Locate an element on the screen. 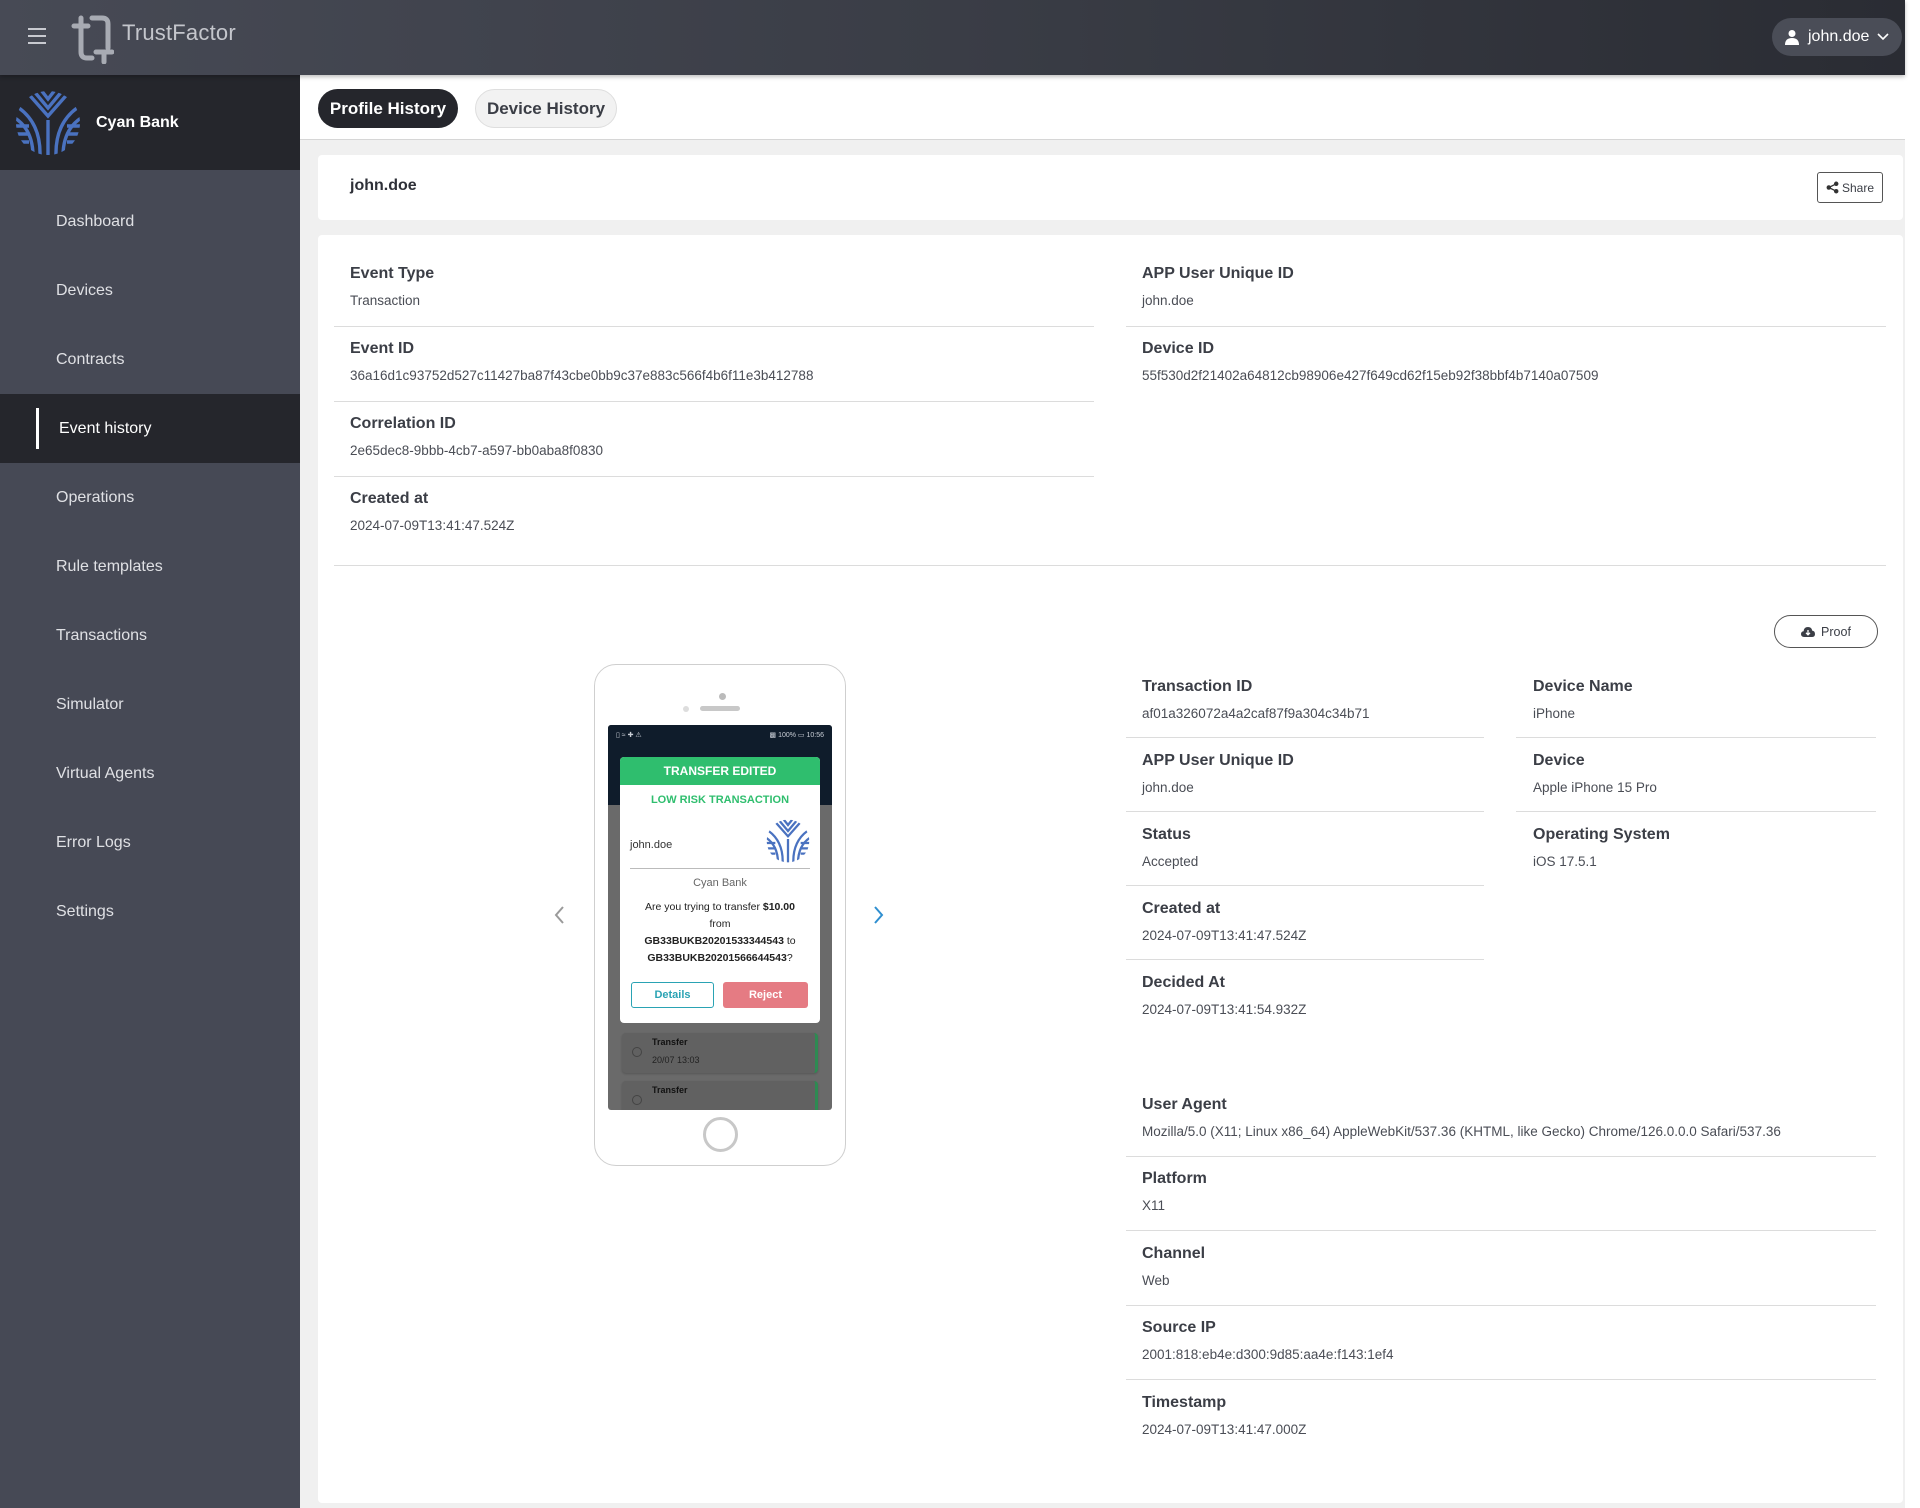  phone-speaker is located at coordinates (720, 708).